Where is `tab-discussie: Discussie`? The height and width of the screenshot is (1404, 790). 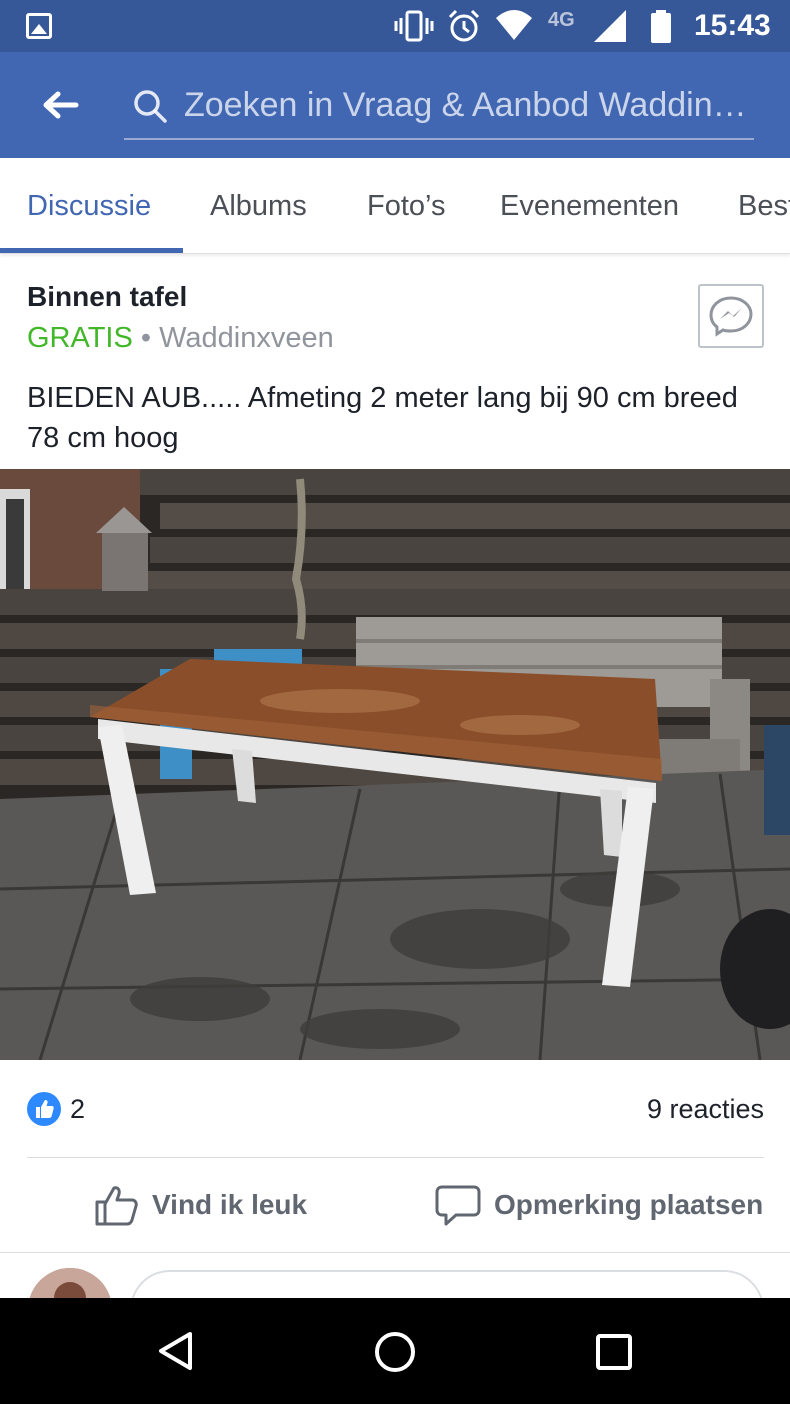 tab-discussie: Discussie is located at coordinates (89, 206).